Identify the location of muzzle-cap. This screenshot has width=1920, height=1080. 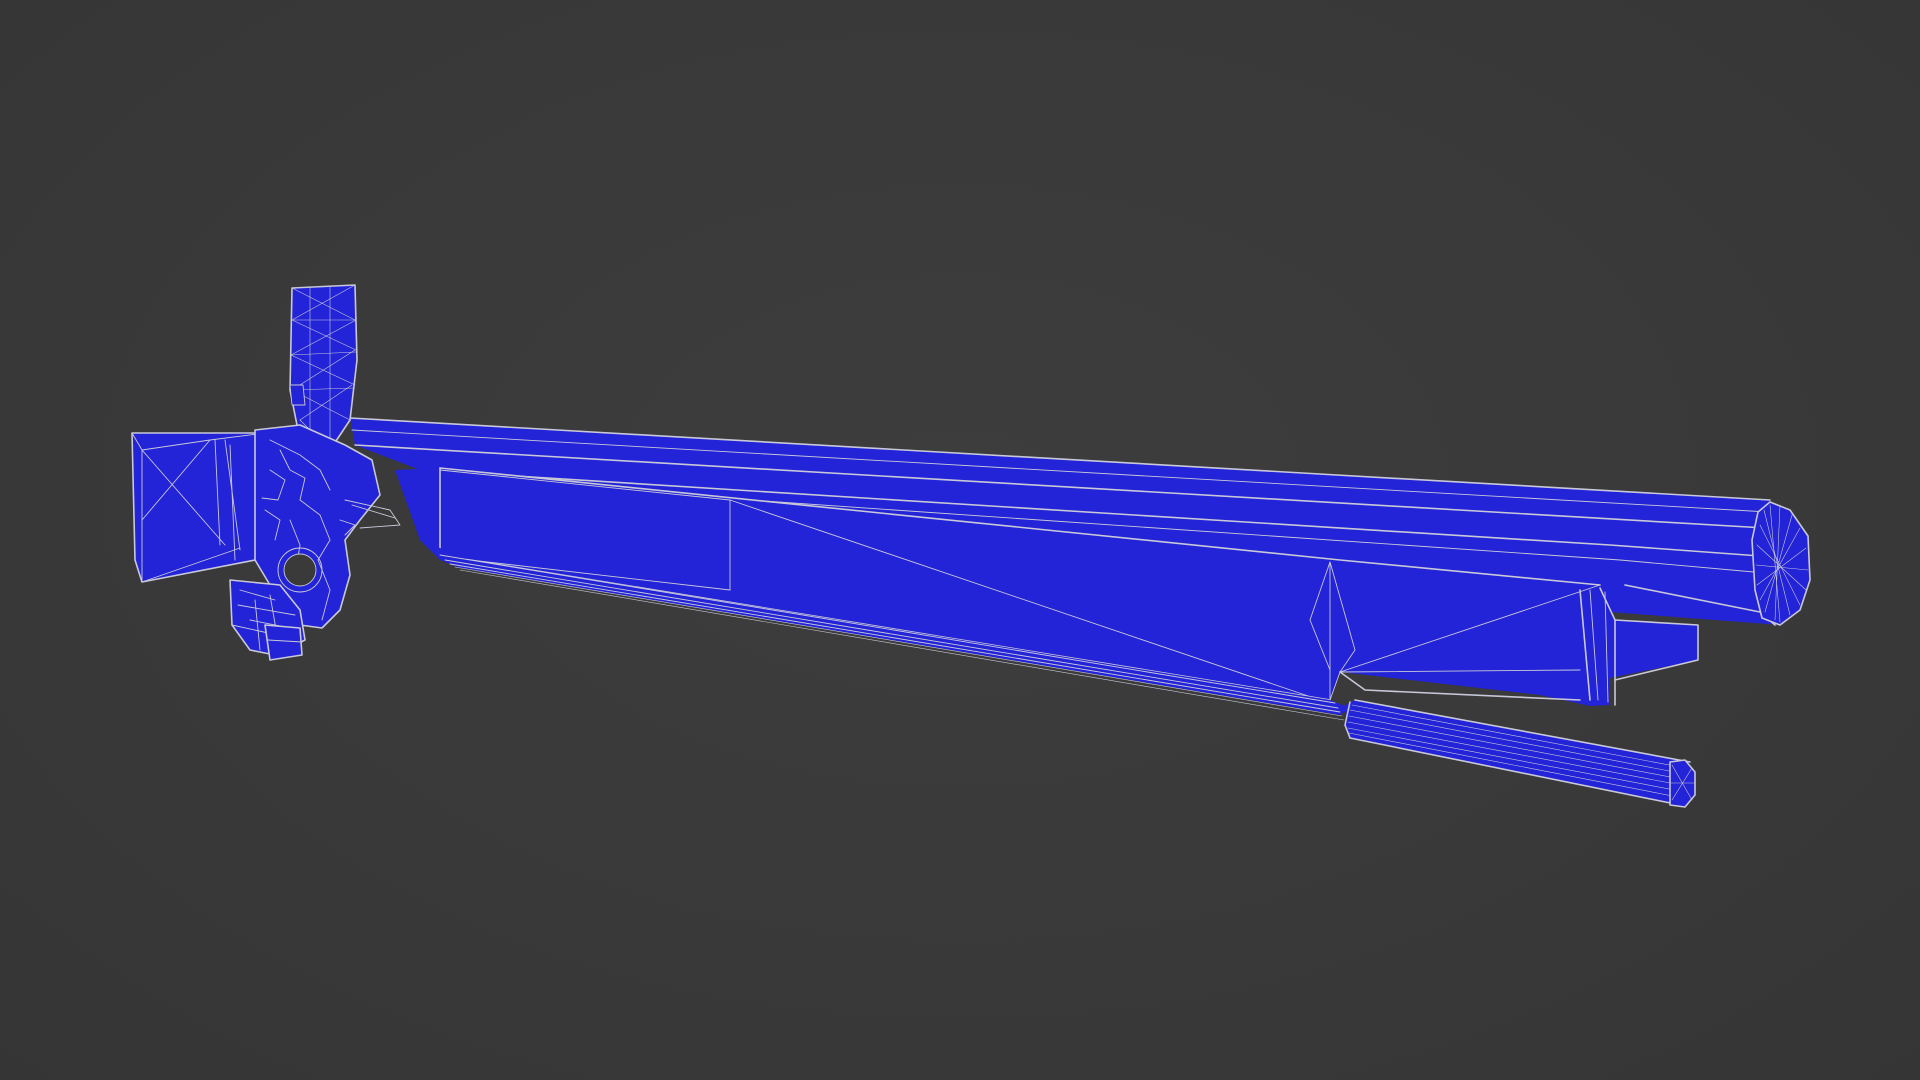
(1781, 563).